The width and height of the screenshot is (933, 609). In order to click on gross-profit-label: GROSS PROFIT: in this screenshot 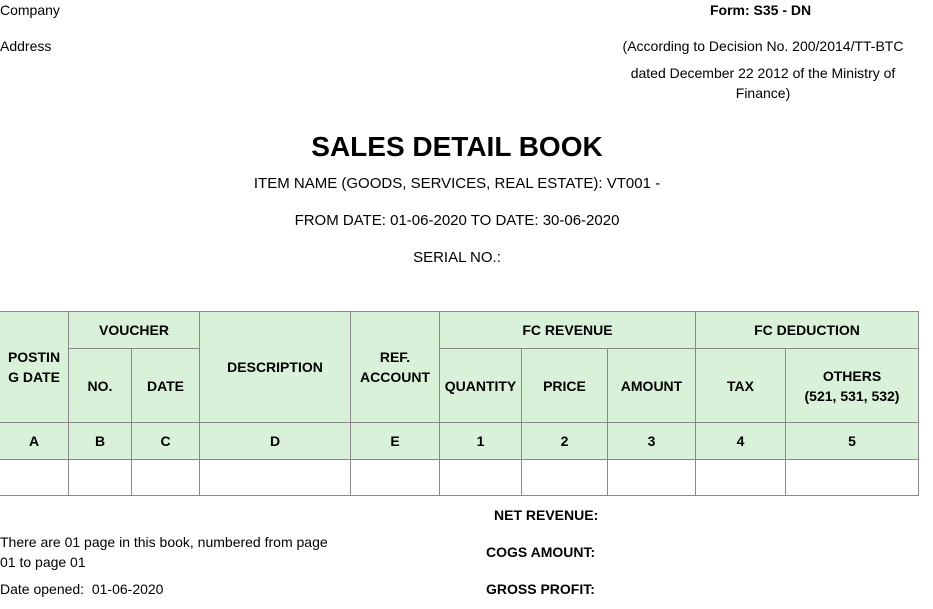, I will do `click(540, 589)`.